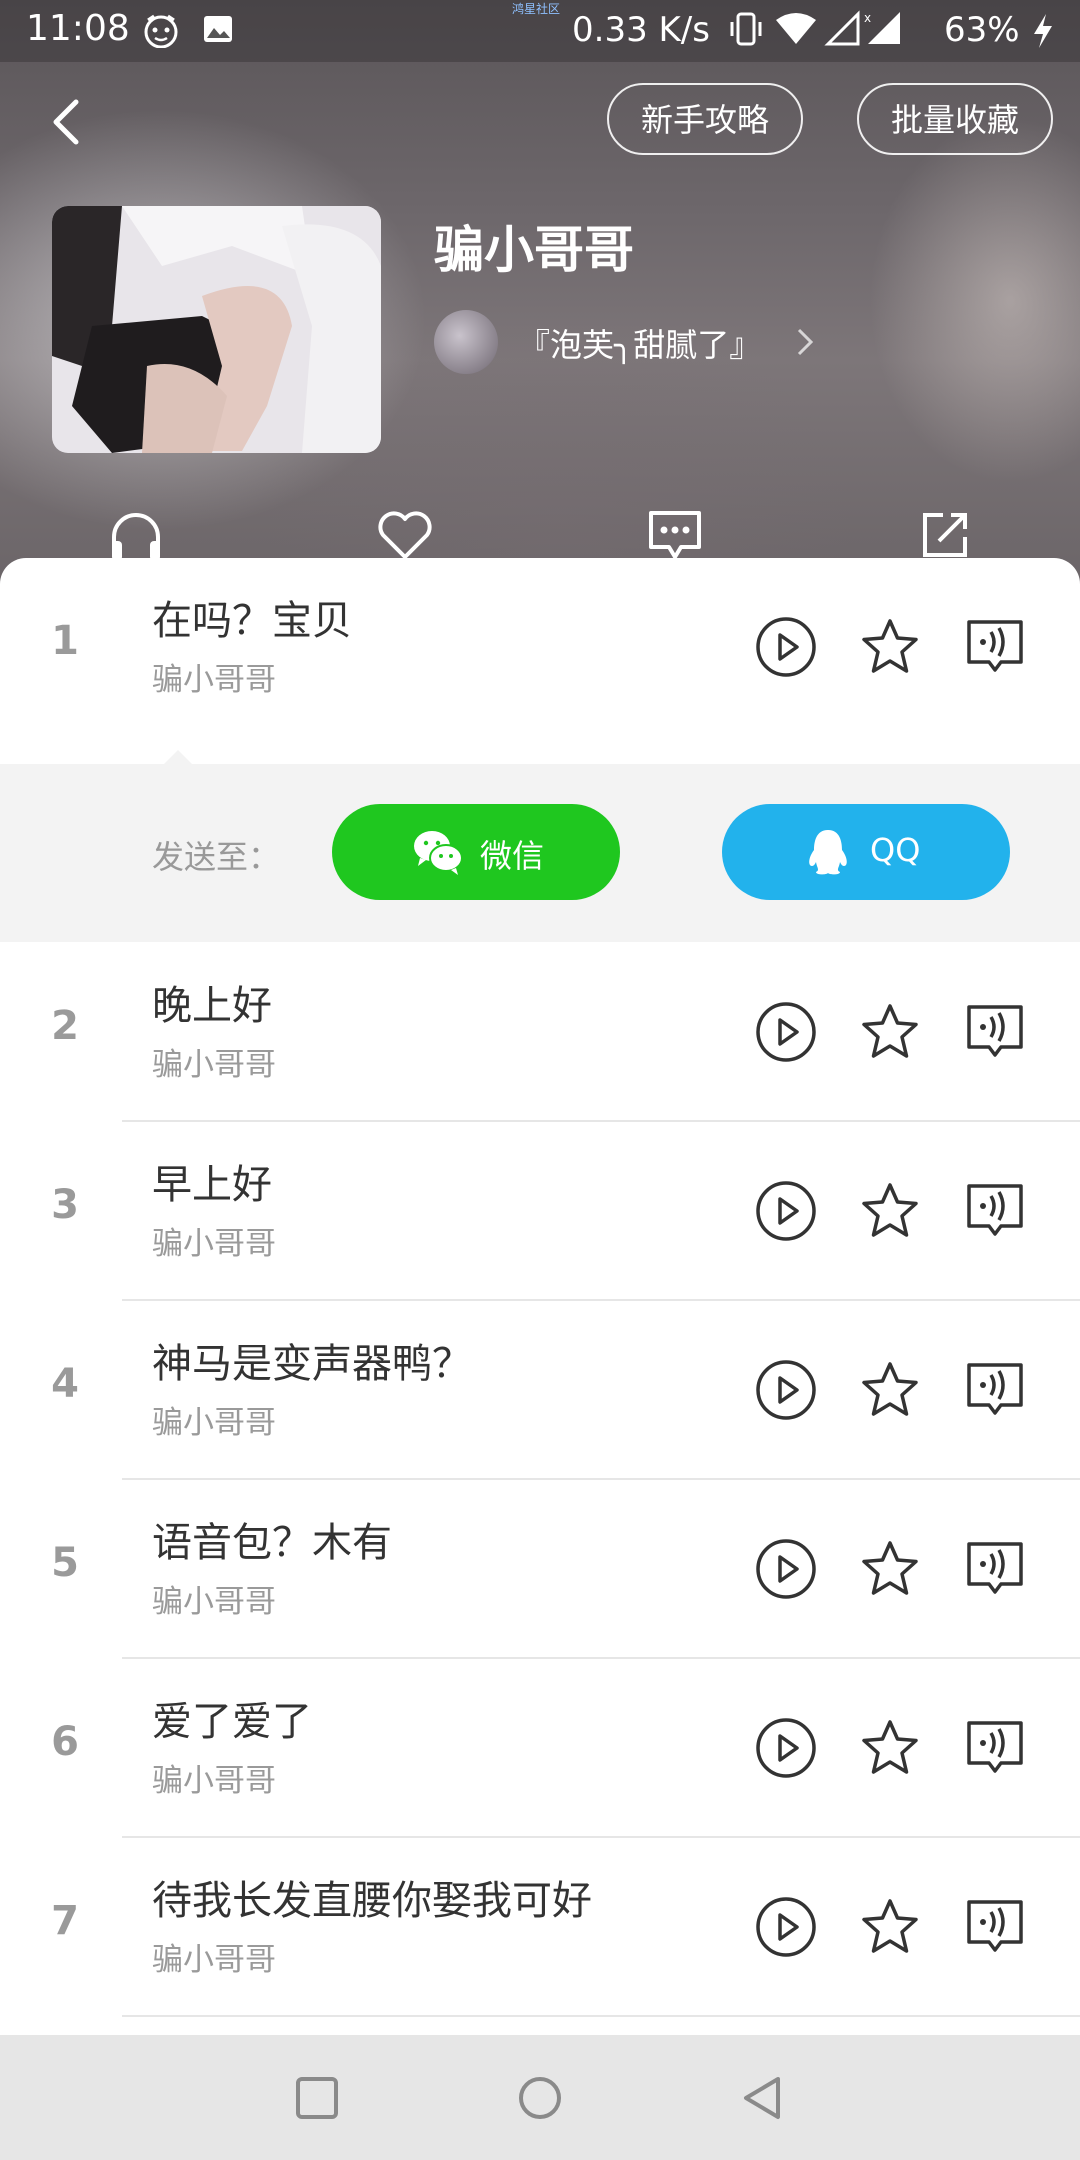 Image resolution: width=1080 pixels, height=2160 pixels. I want to click on send-to-label: 发送至：, so click(216, 857).